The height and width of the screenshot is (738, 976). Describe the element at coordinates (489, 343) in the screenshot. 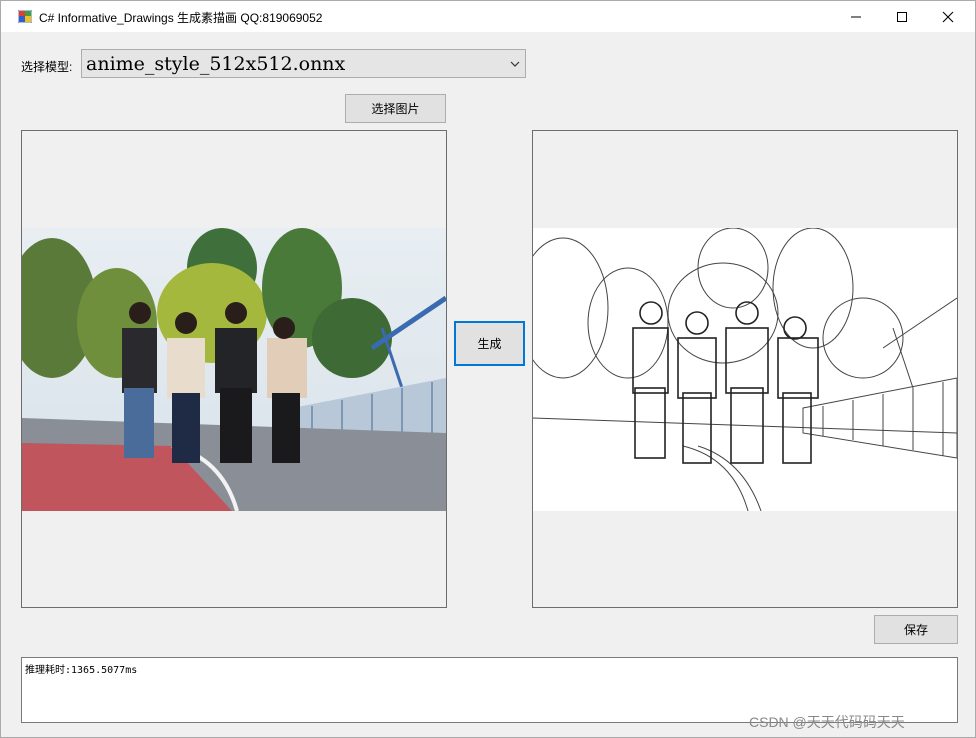

I see `generate-button: 生成` at that location.